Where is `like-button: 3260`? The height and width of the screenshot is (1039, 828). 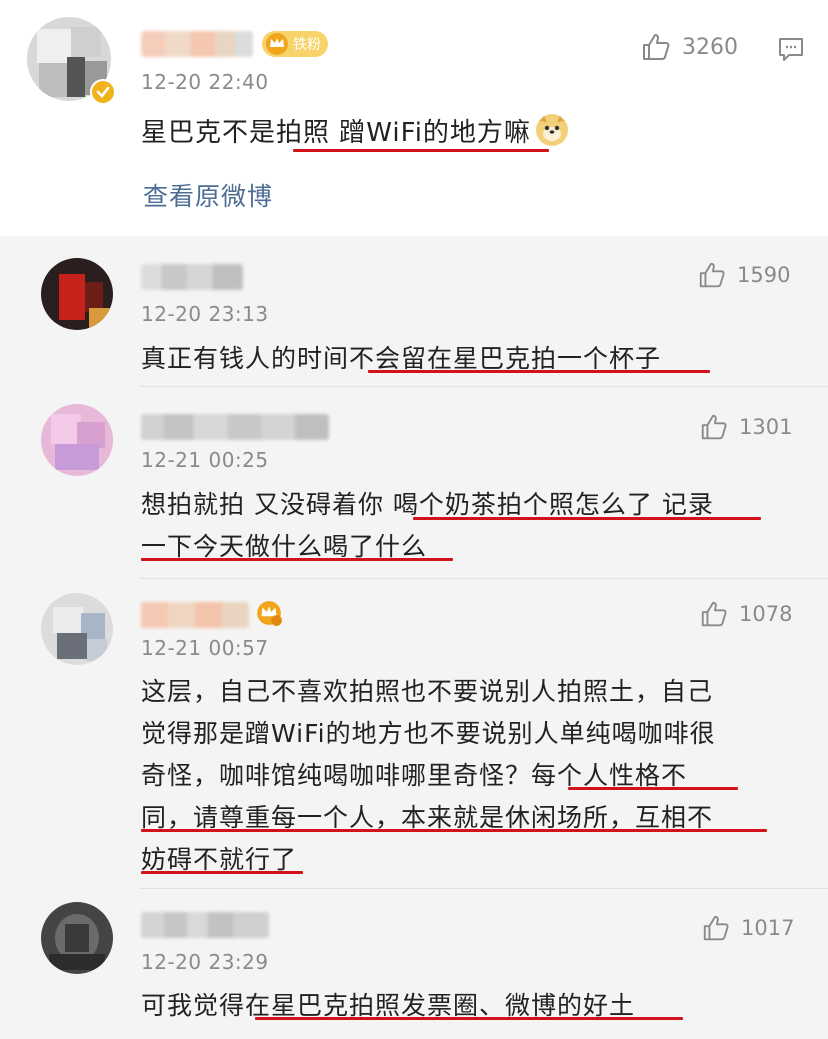 like-button: 3260 is located at coordinates (689, 47).